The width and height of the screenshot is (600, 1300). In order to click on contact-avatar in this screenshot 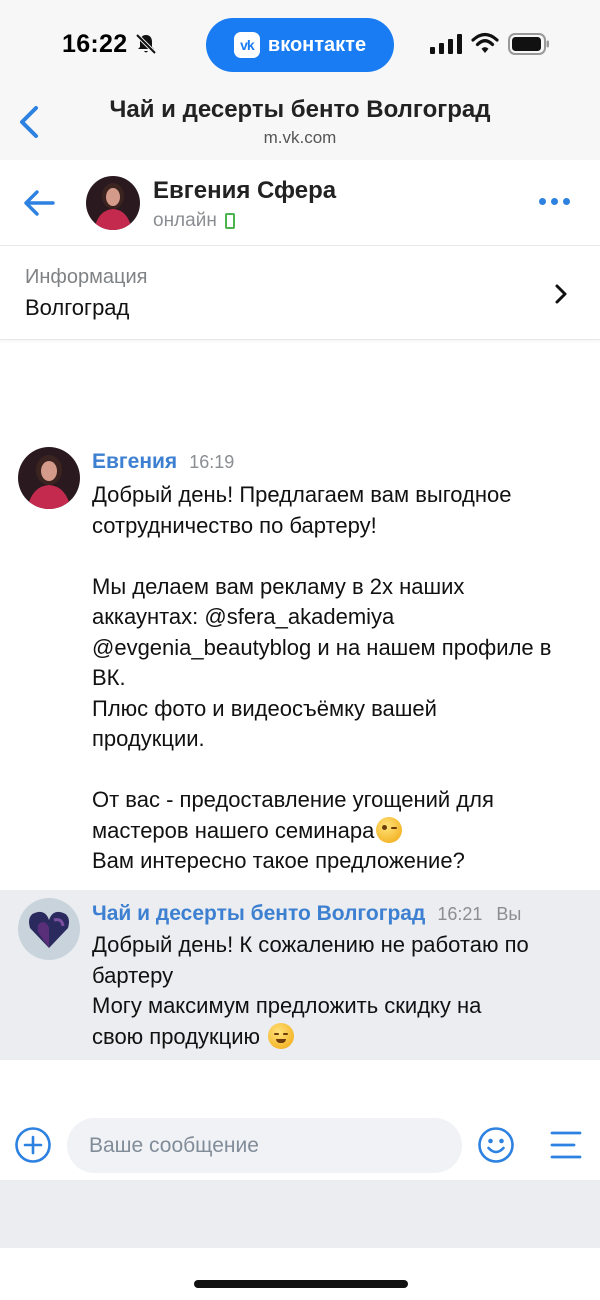, I will do `click(113, 203)`.